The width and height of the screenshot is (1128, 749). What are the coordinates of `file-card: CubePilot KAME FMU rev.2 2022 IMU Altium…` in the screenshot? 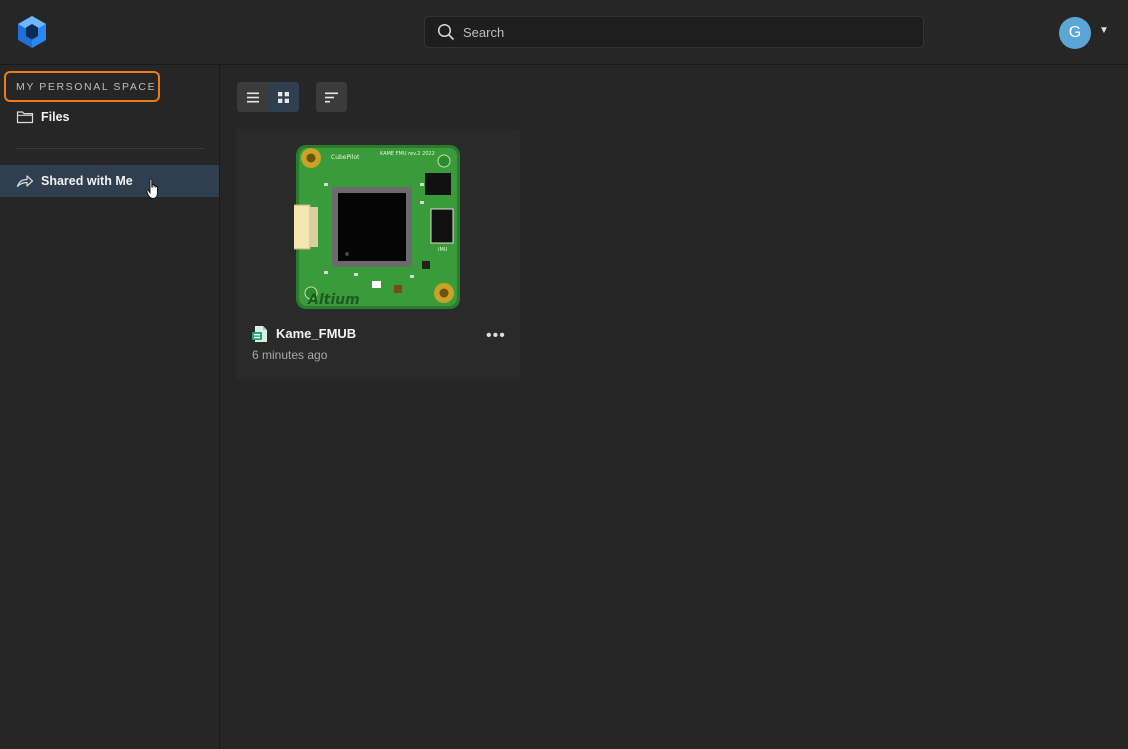 It's located at (378, 254).